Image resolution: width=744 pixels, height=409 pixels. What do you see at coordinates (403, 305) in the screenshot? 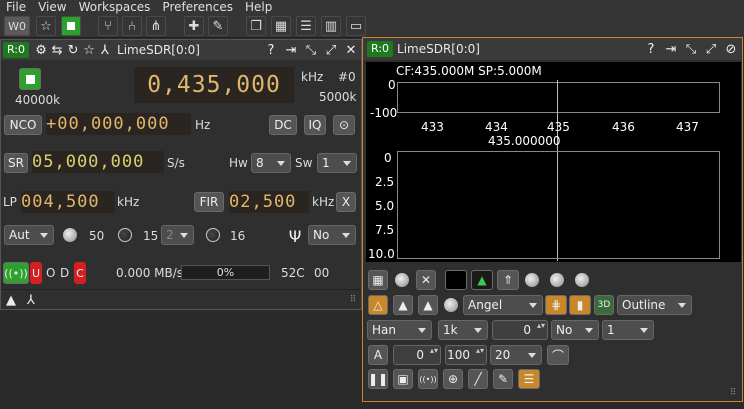
I see `current-trace-icon: ▲` at bounding box center [403, 305].